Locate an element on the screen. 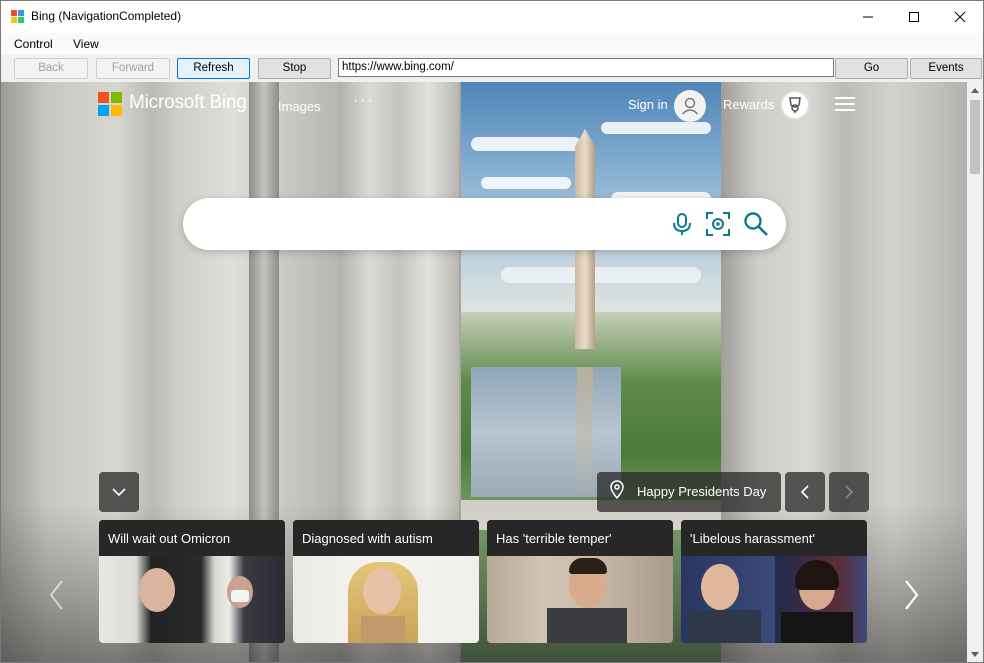 This screenshot has height=663, width=984. search-input is located at coordinates (435, 224).